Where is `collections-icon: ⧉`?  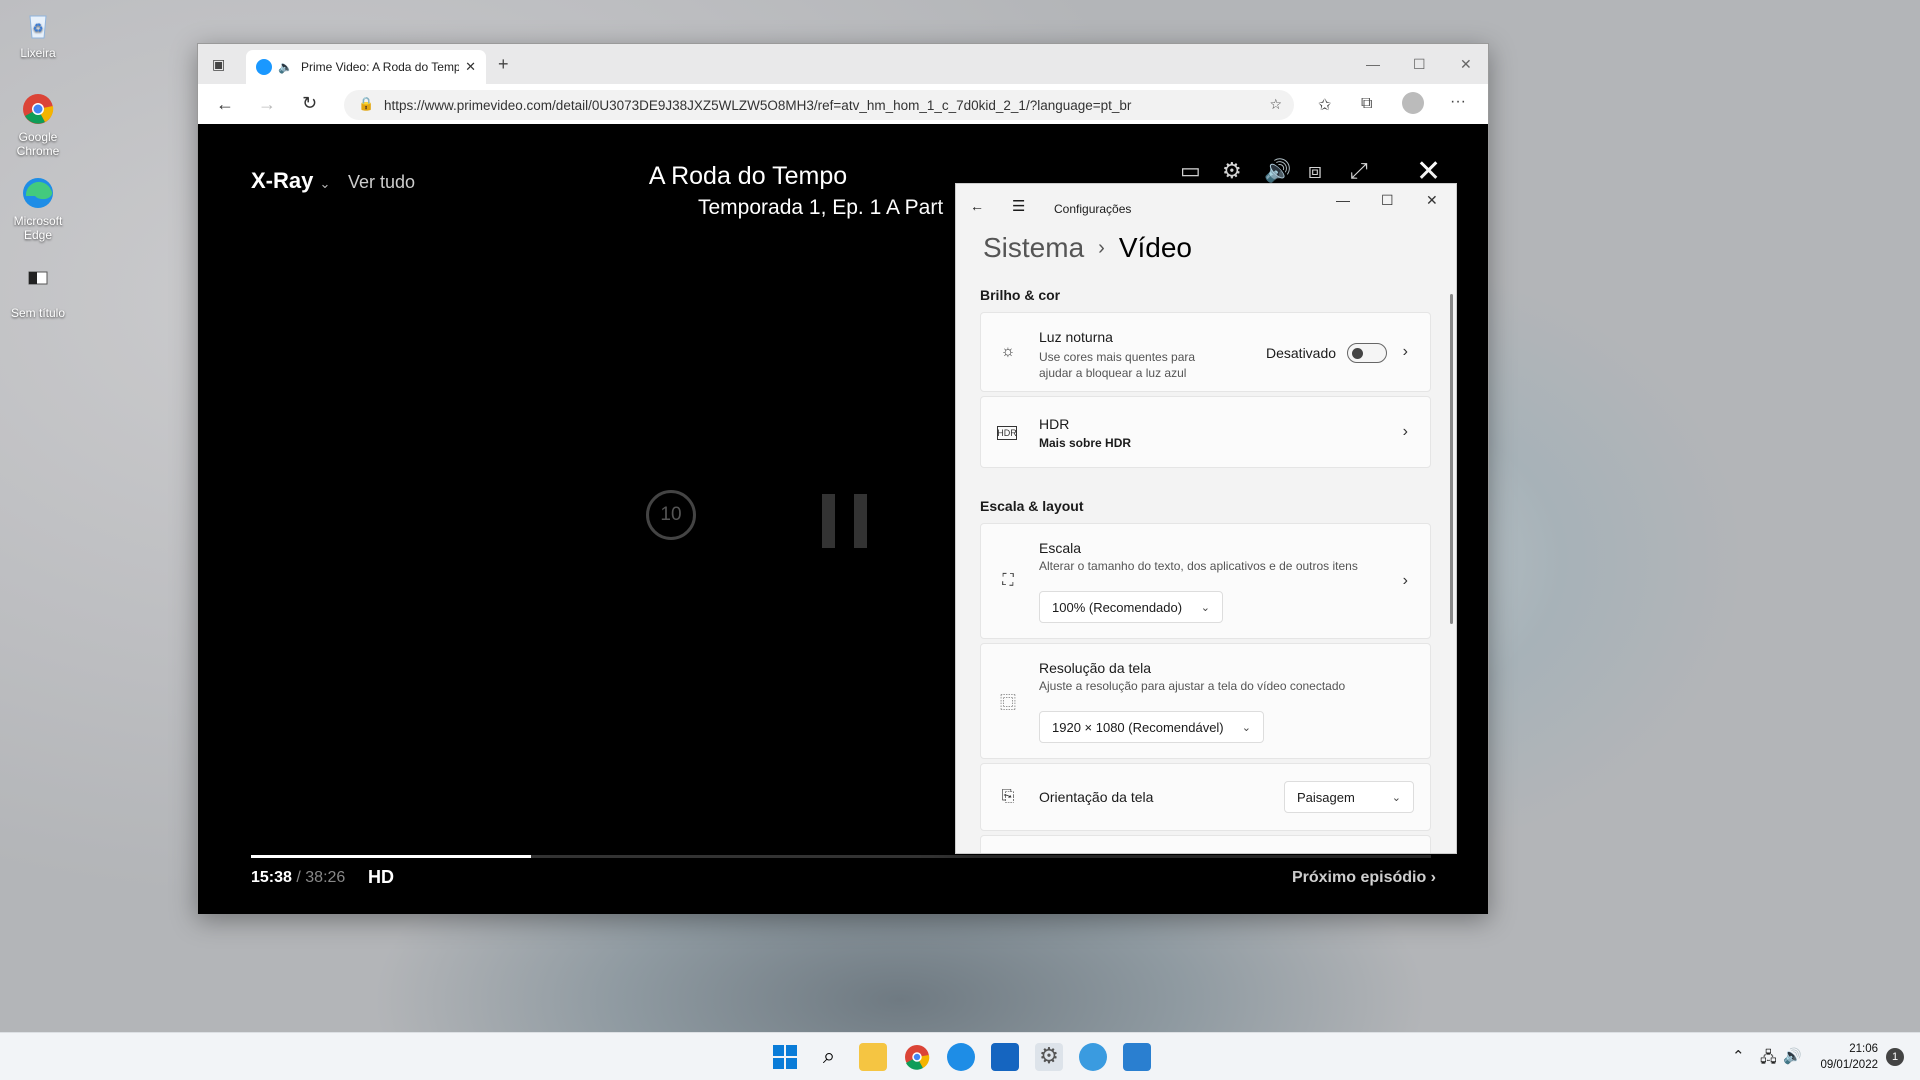 collections-icon: ⧉ is located at coordinates (1366, 104).